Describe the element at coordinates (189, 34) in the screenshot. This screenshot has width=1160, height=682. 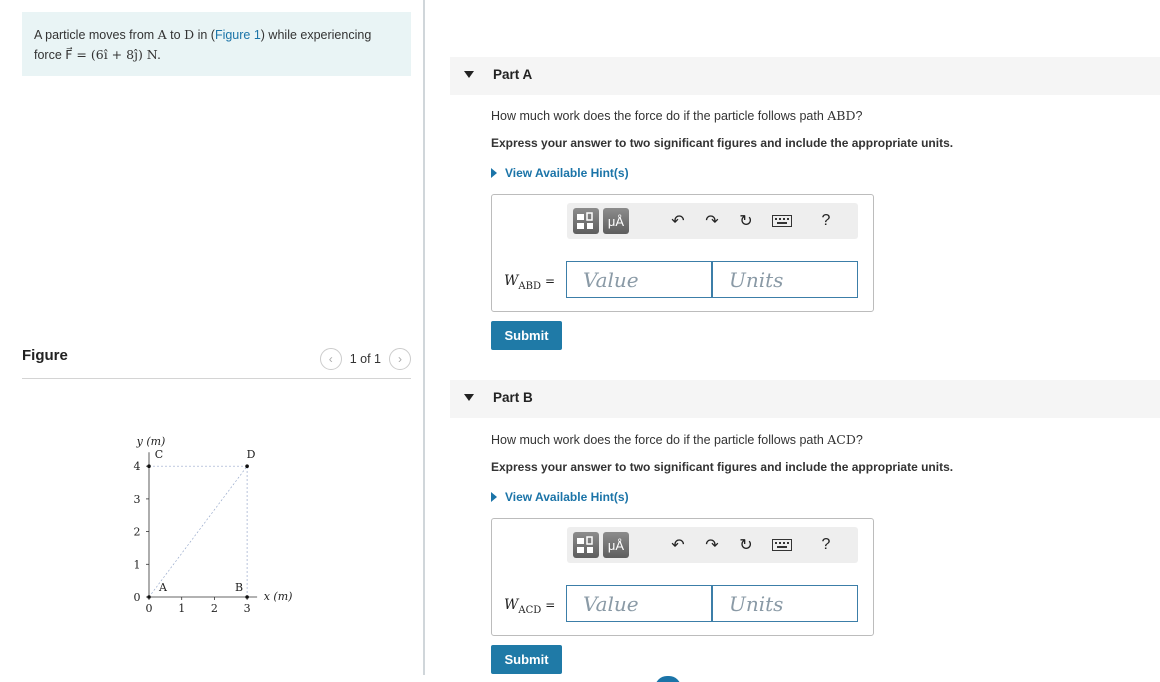
I see `point-d-ref: D` at that location.